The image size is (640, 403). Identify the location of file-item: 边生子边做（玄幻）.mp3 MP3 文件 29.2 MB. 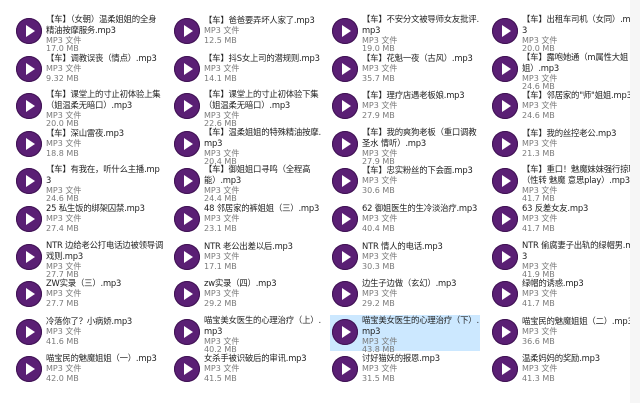
(405, 295).